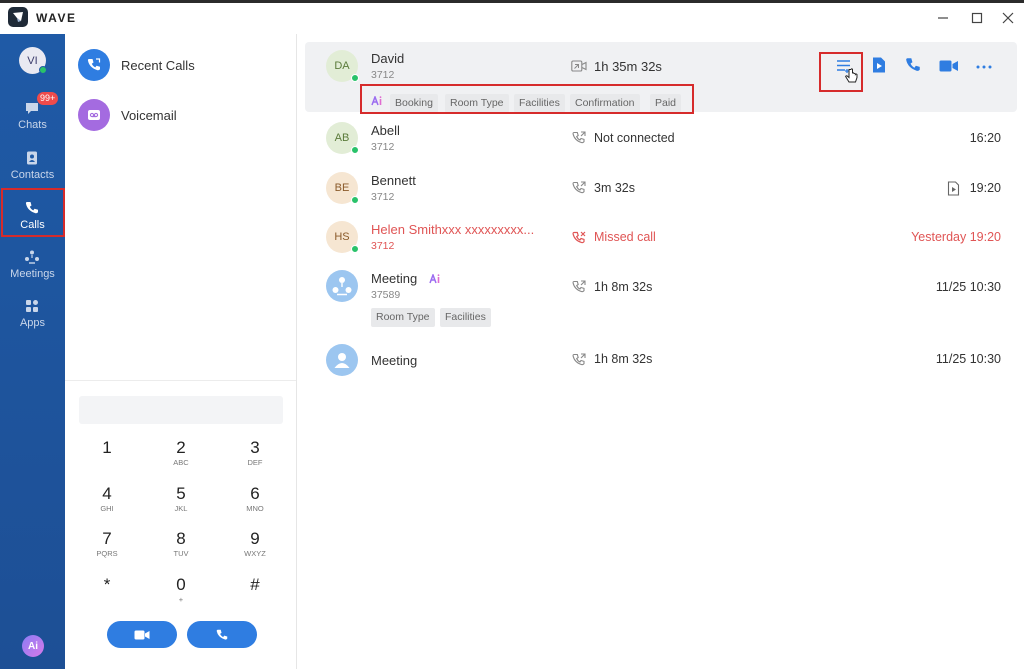  What do you see at coordinates (142, 634) in the screenshot?
I see `video-call-button` at bounding box center [142, 634].